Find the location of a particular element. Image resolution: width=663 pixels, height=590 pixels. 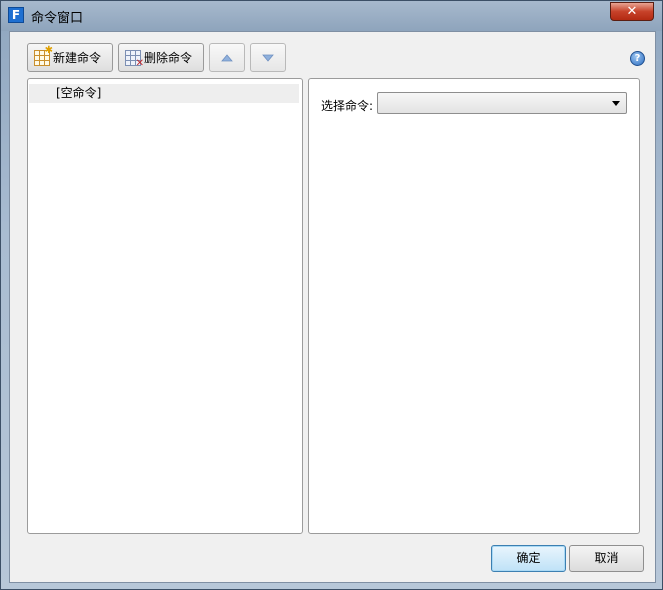

list-item: [空命令] is located at coordinates (164, 93).